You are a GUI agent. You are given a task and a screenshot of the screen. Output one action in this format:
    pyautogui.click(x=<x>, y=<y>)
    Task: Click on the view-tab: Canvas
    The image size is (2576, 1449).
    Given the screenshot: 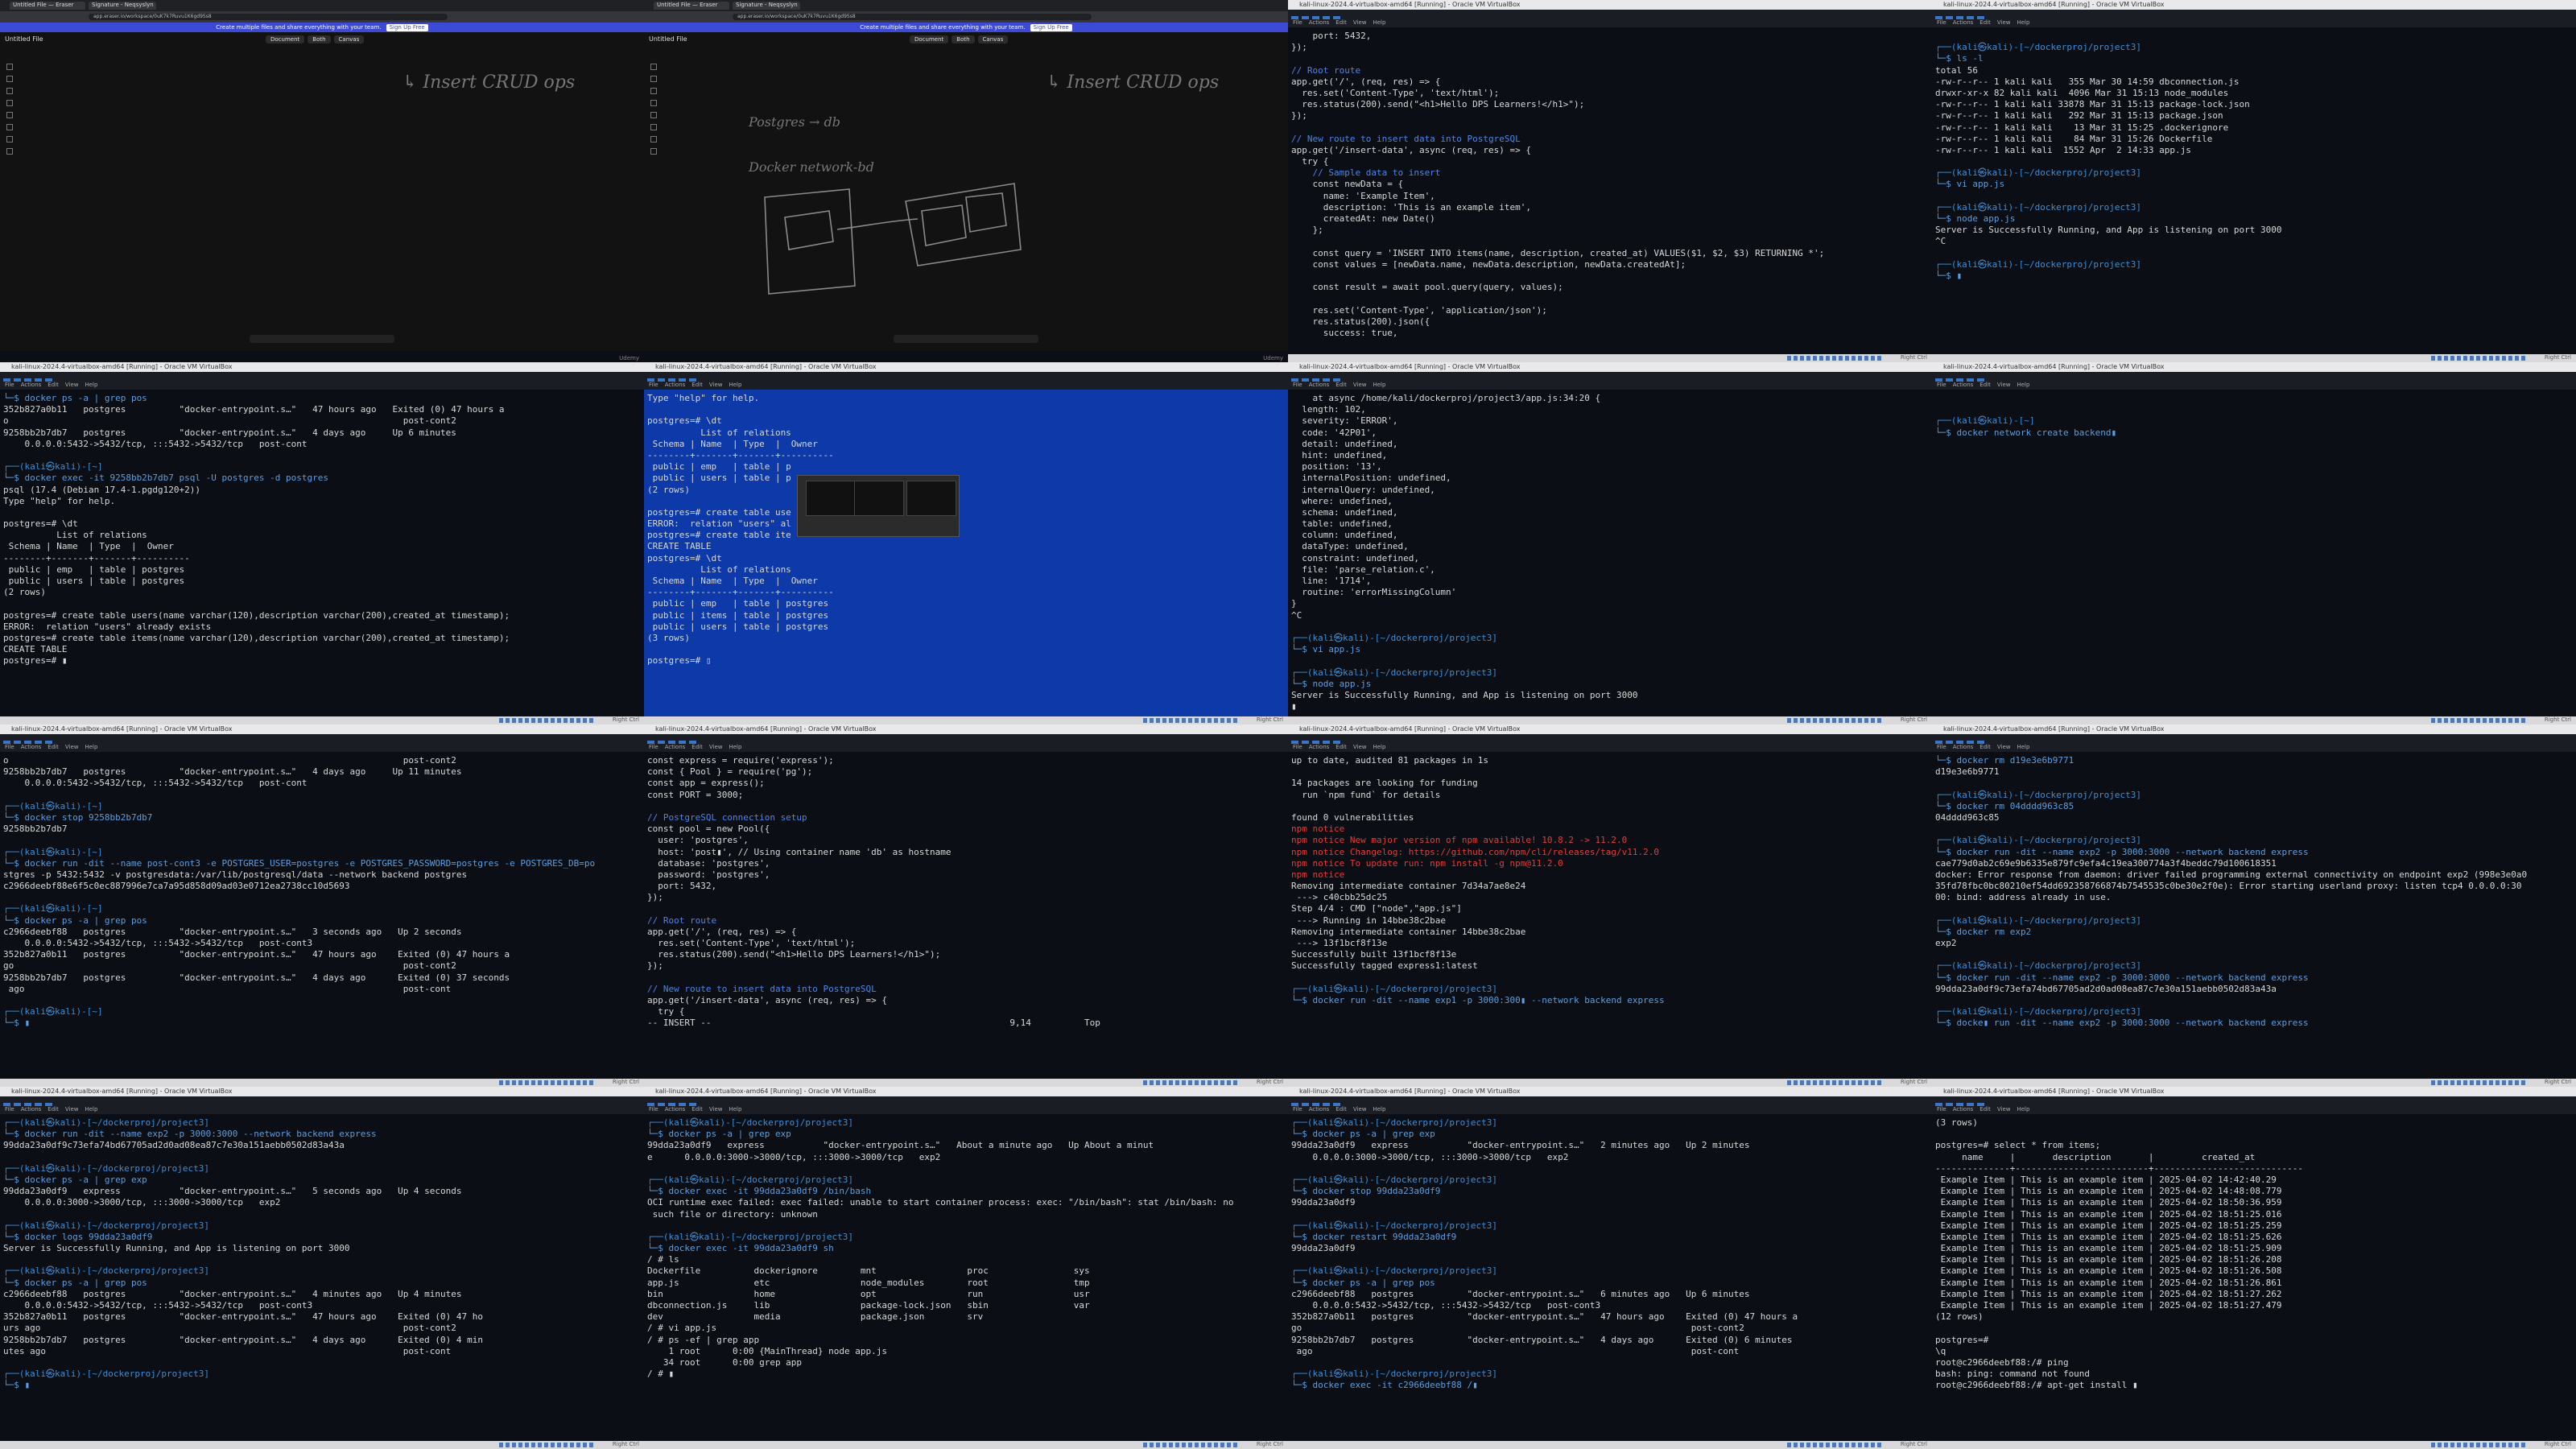 What is the action you would take?
    pyautogui.click(x=349, y=39)
    